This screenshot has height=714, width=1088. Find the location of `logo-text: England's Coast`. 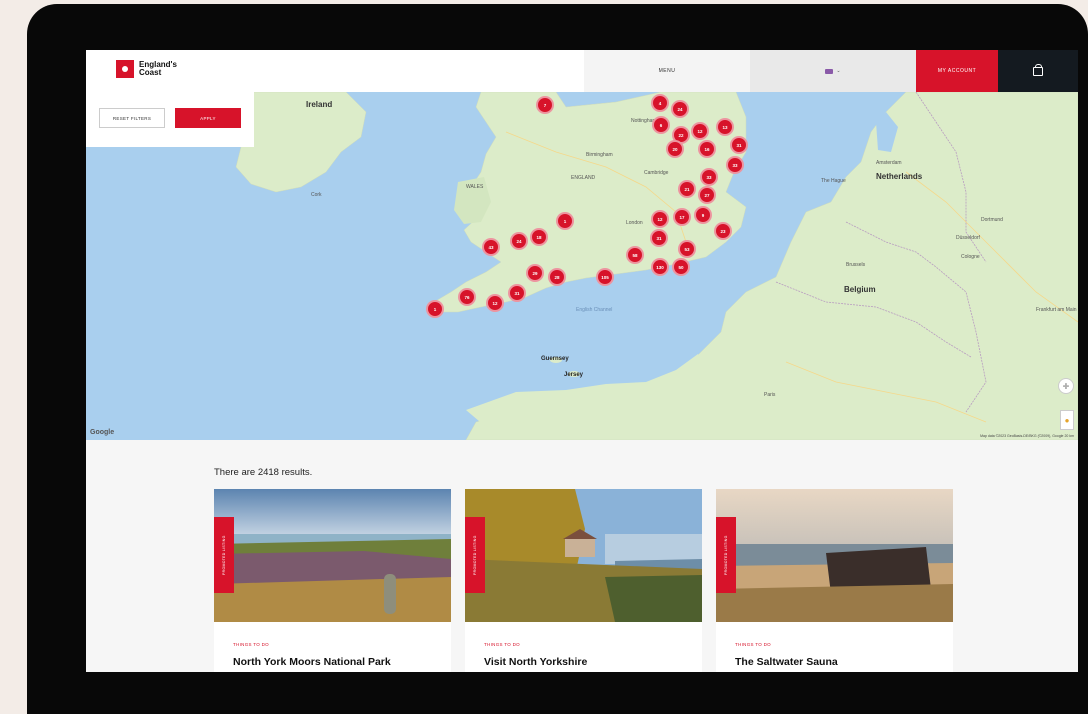

logo-text: England's Coast is located at coordinates (158, 68).